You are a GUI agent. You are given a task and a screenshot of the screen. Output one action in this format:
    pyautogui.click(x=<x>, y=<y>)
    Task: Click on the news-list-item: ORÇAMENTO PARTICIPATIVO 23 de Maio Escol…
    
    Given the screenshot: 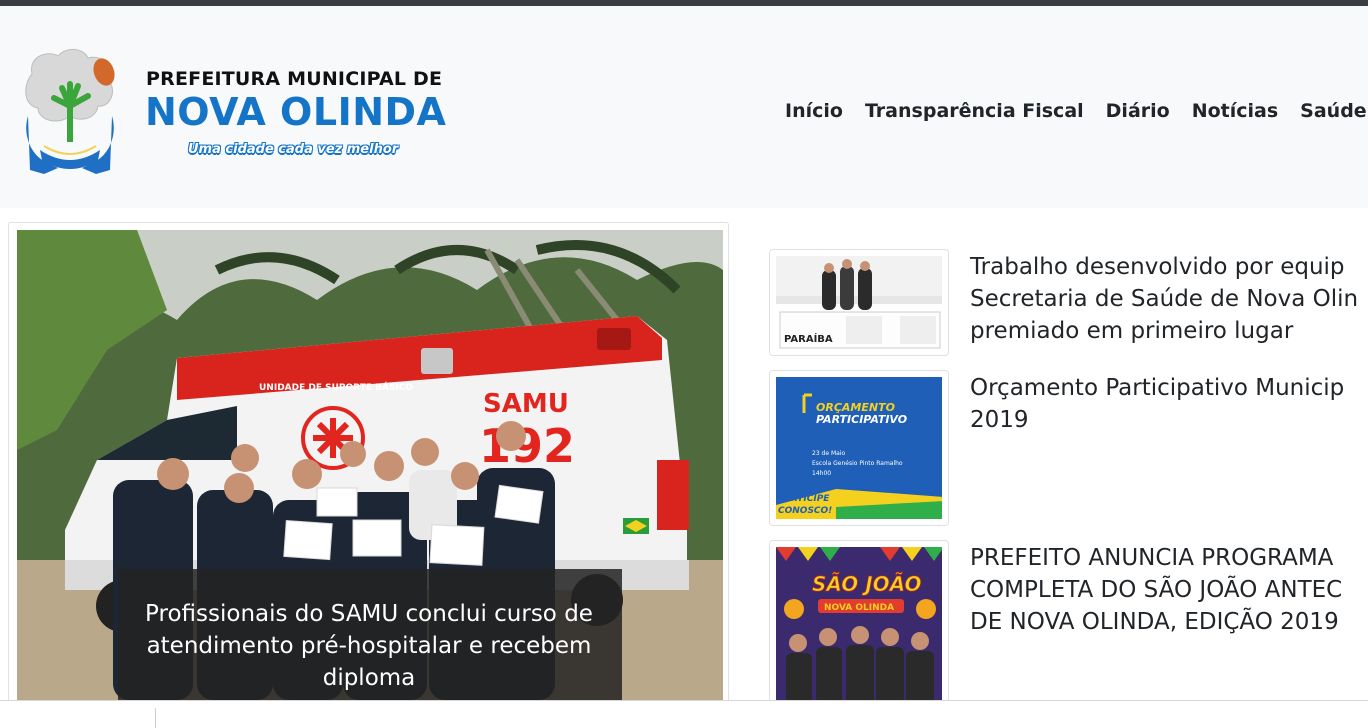 What is the action you would take?
    pyautogui.click(x=1068, y=448)
    